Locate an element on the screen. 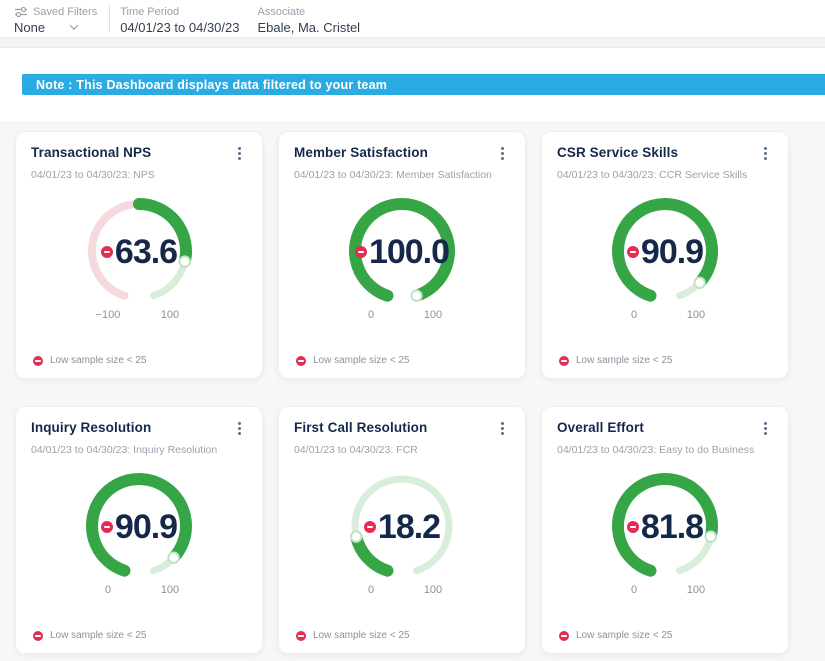 This screenshot has height=661, width=825. saved-filters-group: Saved Filters None is located at coordinates (55, 20).